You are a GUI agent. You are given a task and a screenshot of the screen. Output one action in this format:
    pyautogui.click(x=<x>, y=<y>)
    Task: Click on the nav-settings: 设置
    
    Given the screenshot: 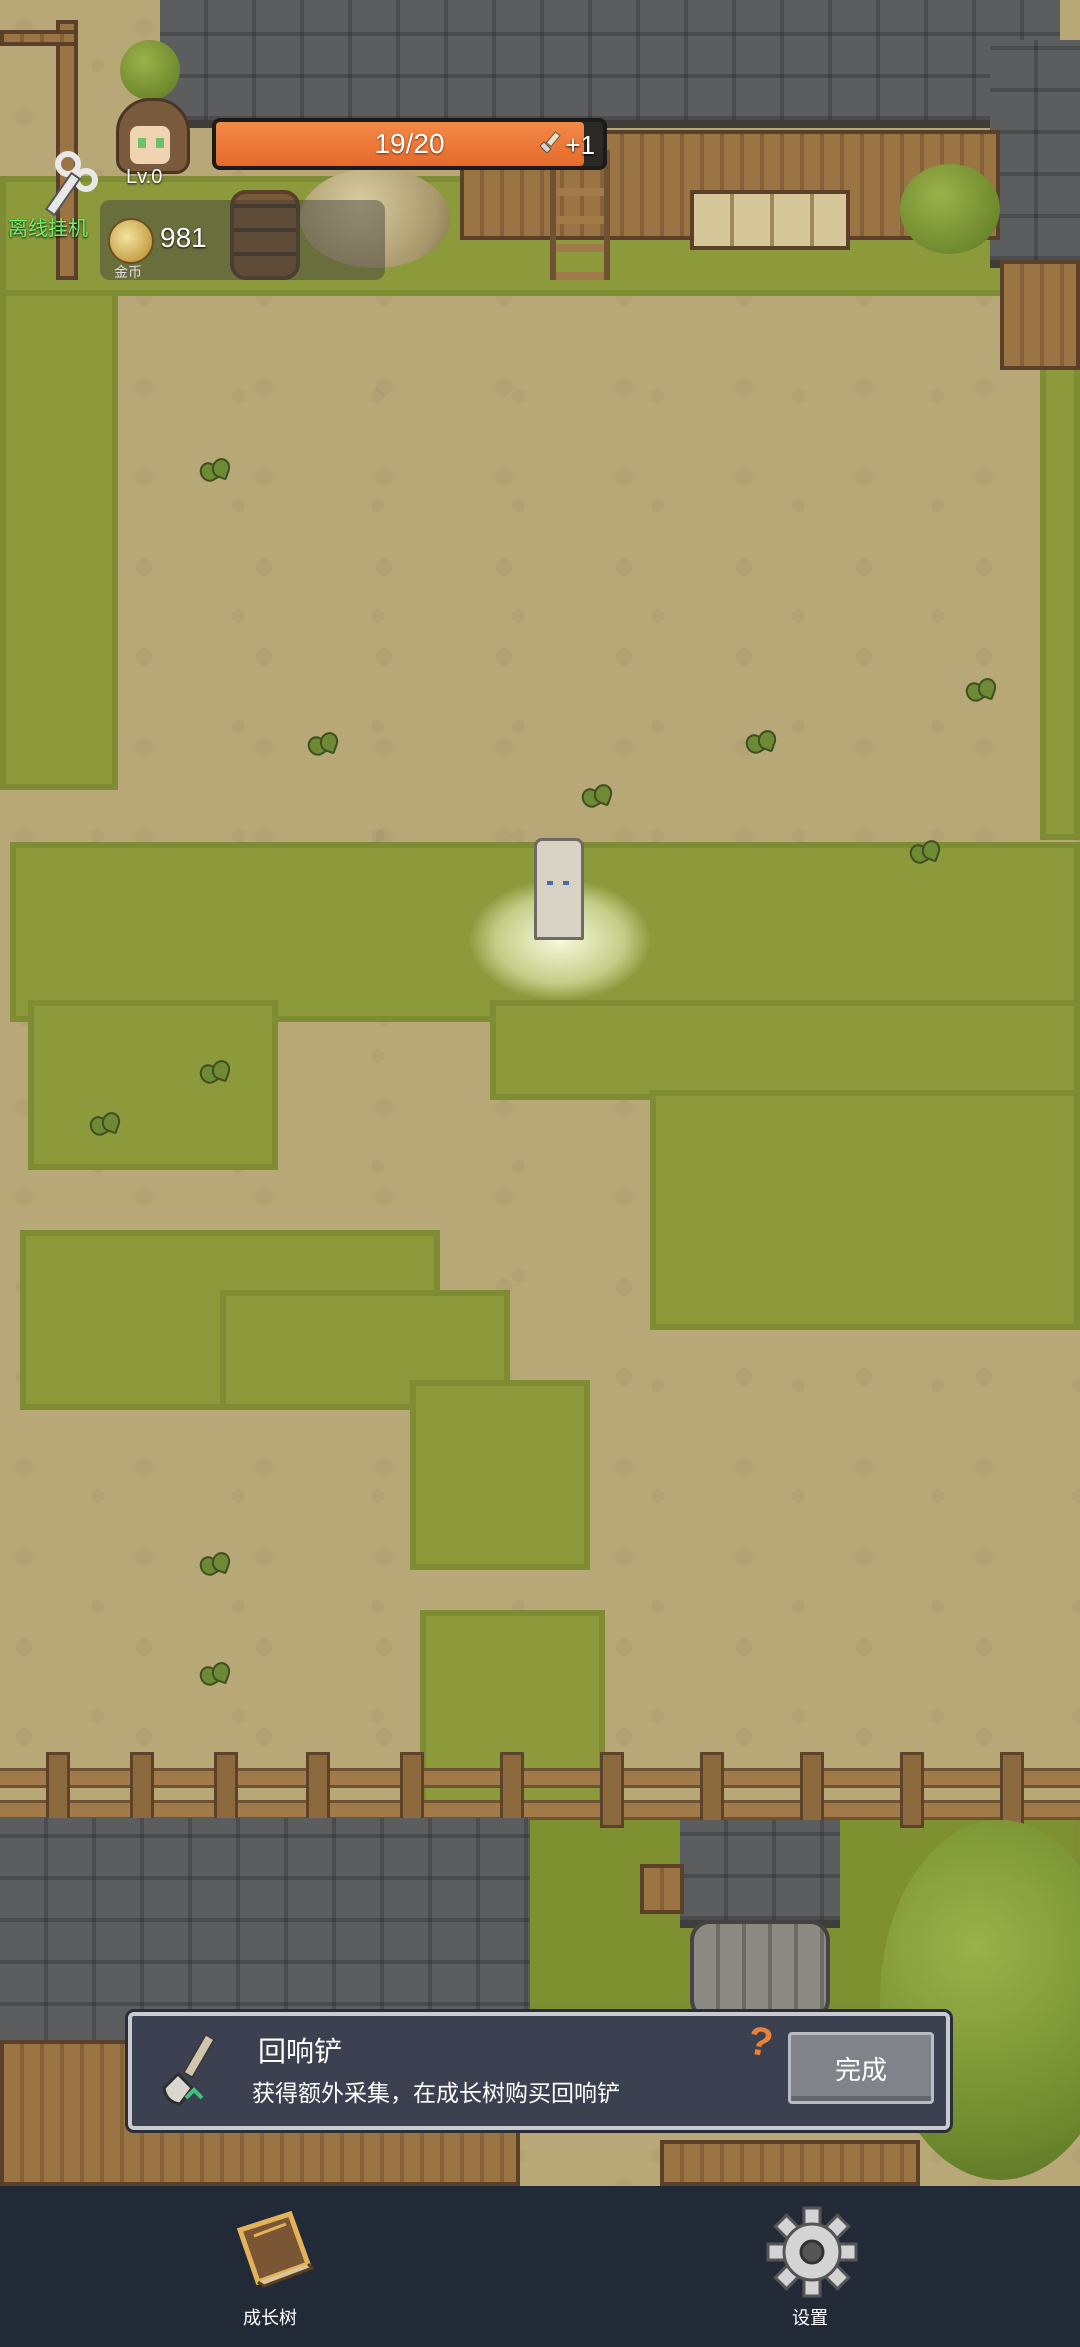 What is the action you would take?
    pyautogui.click(x=810, y=2271)
    